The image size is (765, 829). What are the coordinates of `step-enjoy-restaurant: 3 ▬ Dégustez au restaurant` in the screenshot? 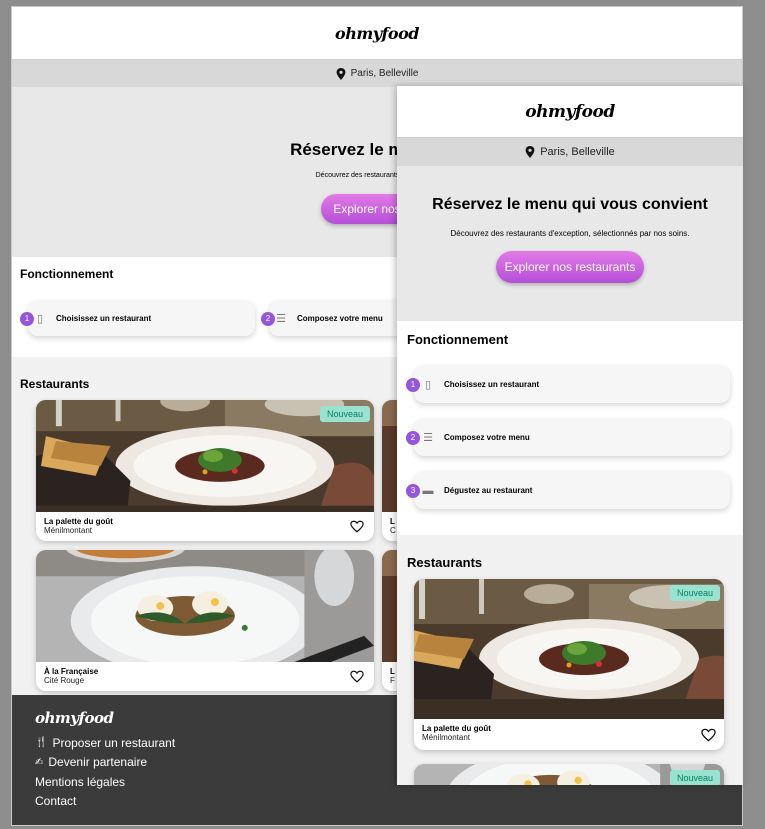 It's located at (568, 490).